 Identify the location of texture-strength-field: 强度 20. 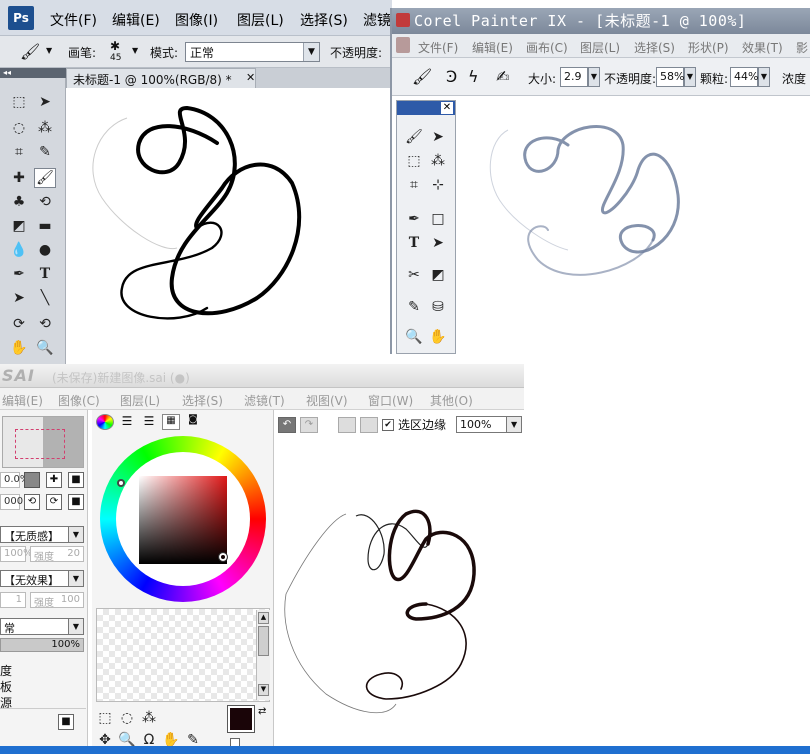
(57, 554).